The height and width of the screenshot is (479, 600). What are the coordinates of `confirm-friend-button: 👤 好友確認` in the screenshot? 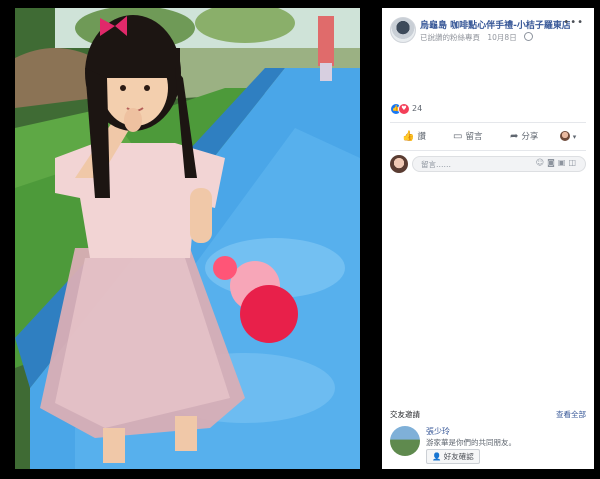 It's located at (453, 456).